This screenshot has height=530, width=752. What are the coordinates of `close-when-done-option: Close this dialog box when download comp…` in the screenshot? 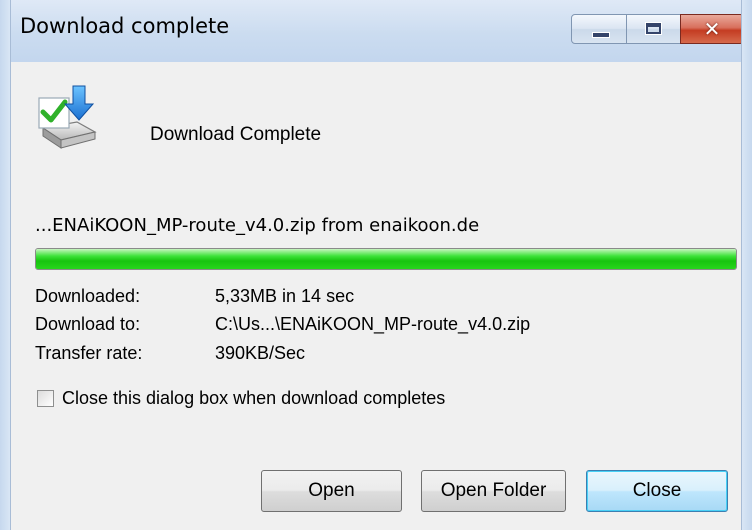 It's located at (241, 398).